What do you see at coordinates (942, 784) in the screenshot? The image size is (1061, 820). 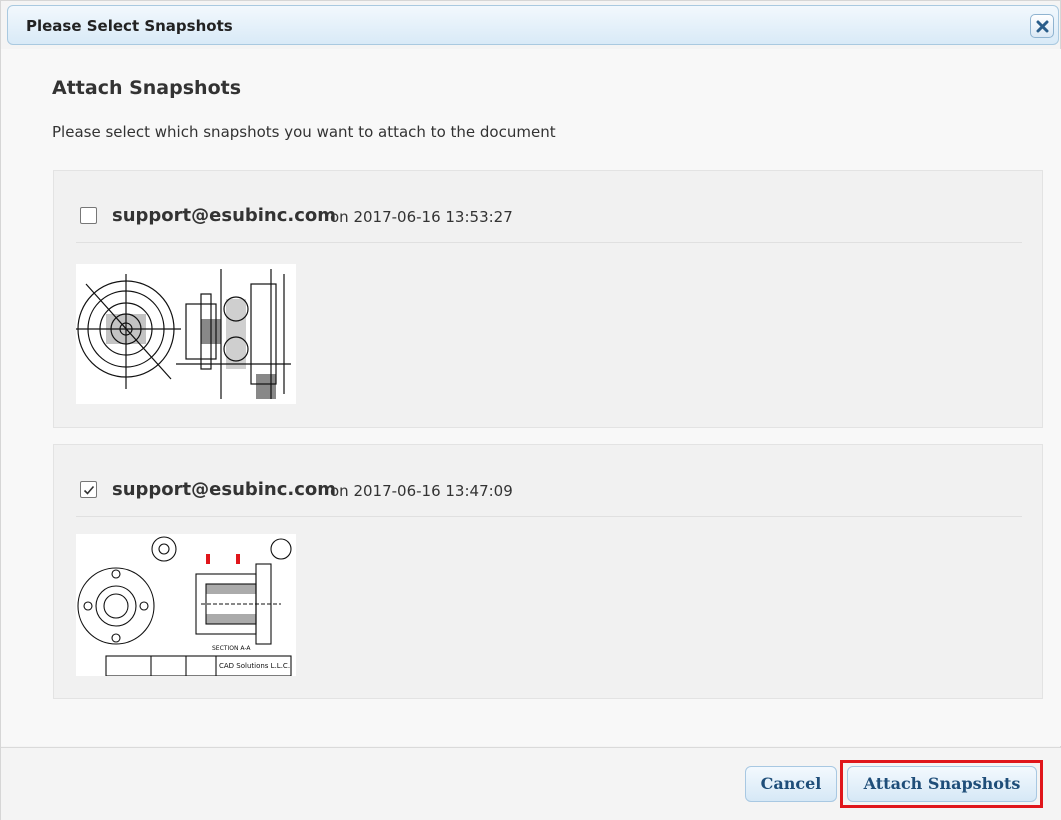 I see `attach-snapshots-button: Attach Snapshots` at bounding box center [942, 784].